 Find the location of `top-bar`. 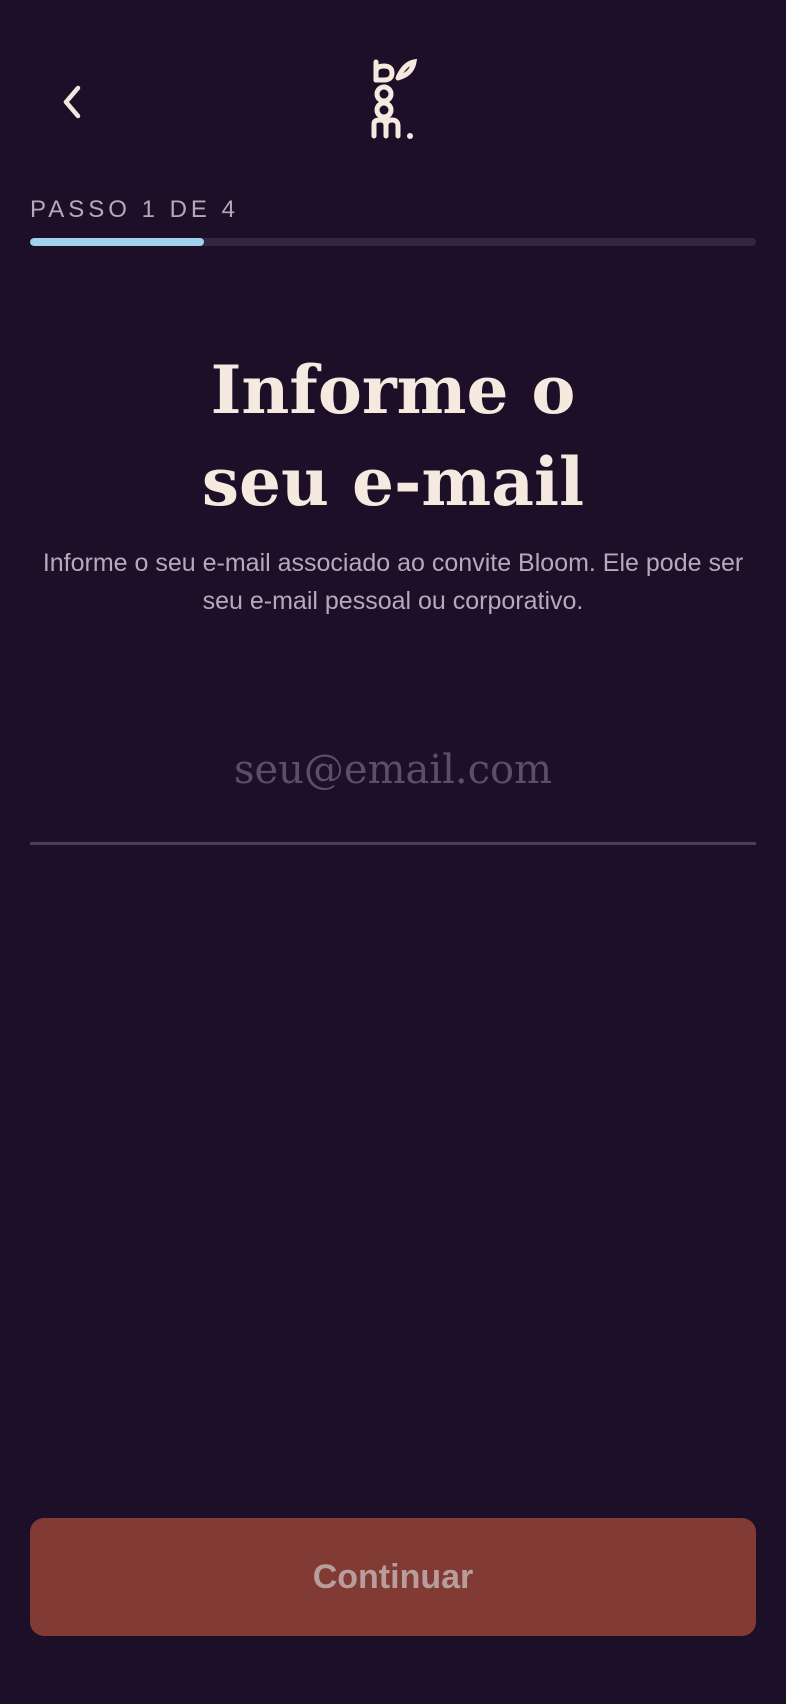

top-bar is located at coordinates (393, 90).